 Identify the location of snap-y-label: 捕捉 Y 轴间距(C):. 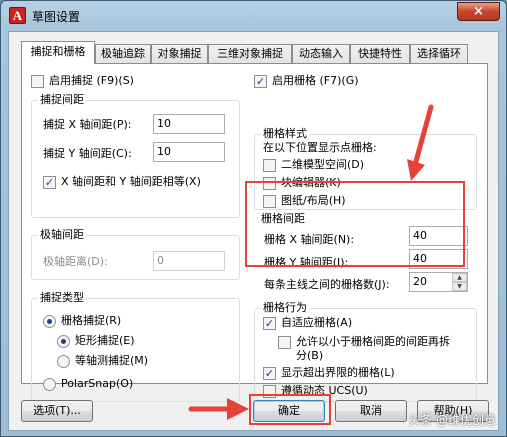
(87, 153).